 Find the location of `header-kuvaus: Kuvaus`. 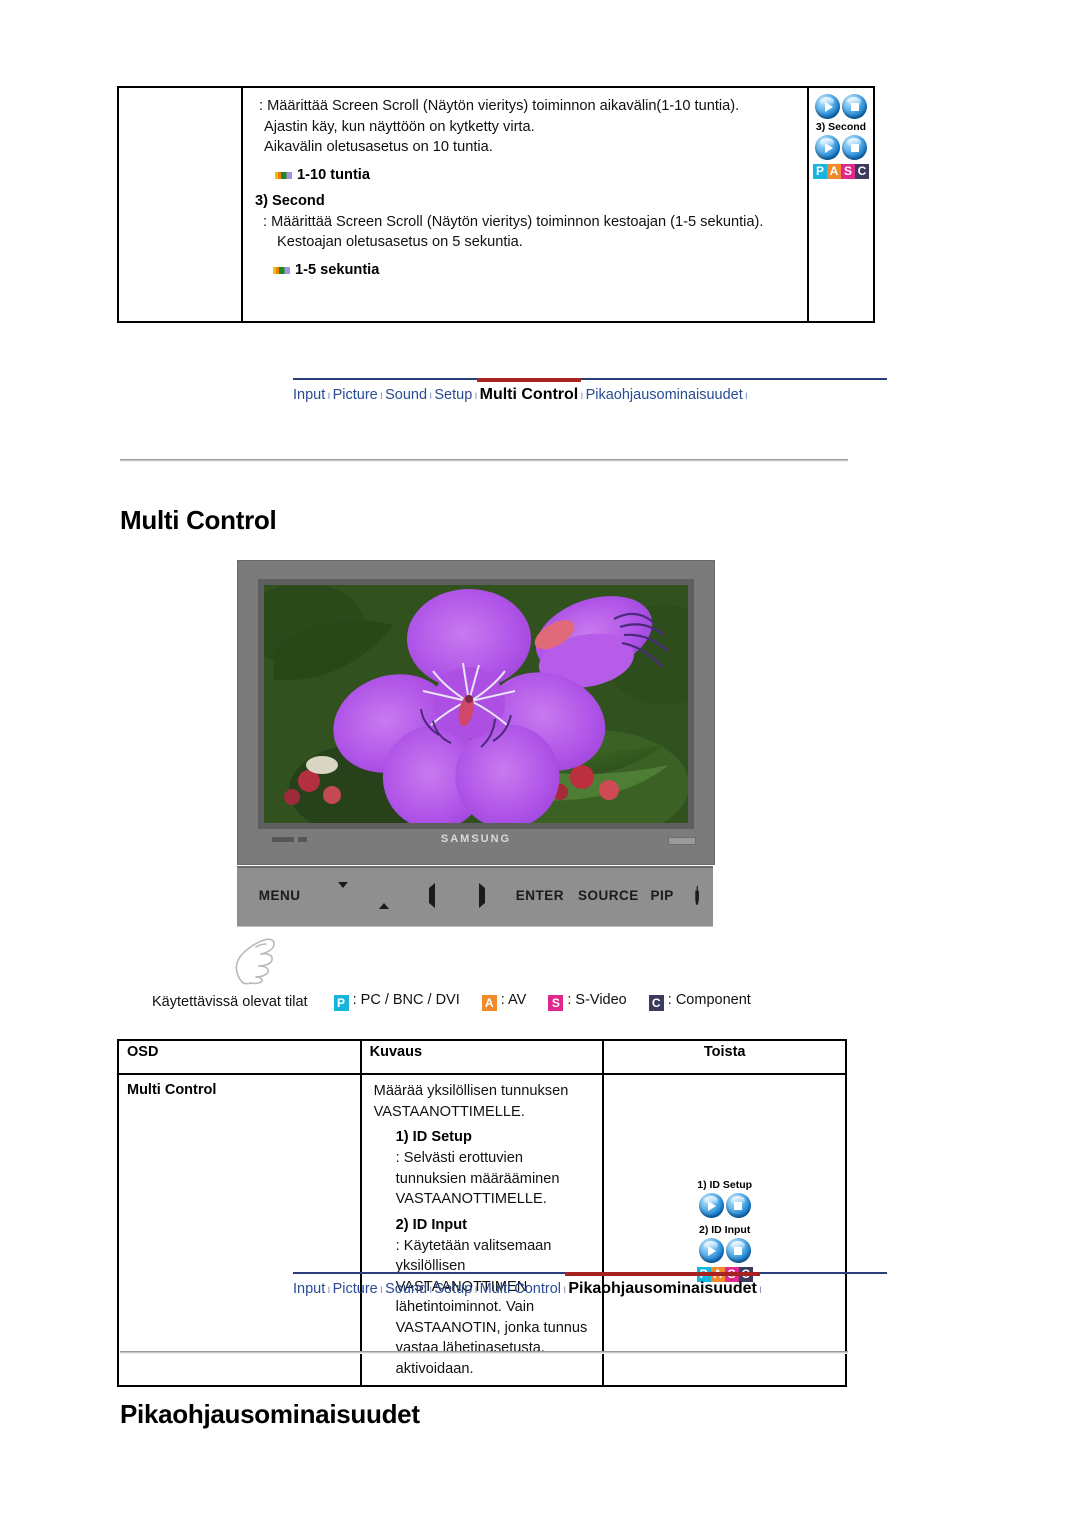

header-kuvaus: Kuvaus is located at coordinates (482, 1057).